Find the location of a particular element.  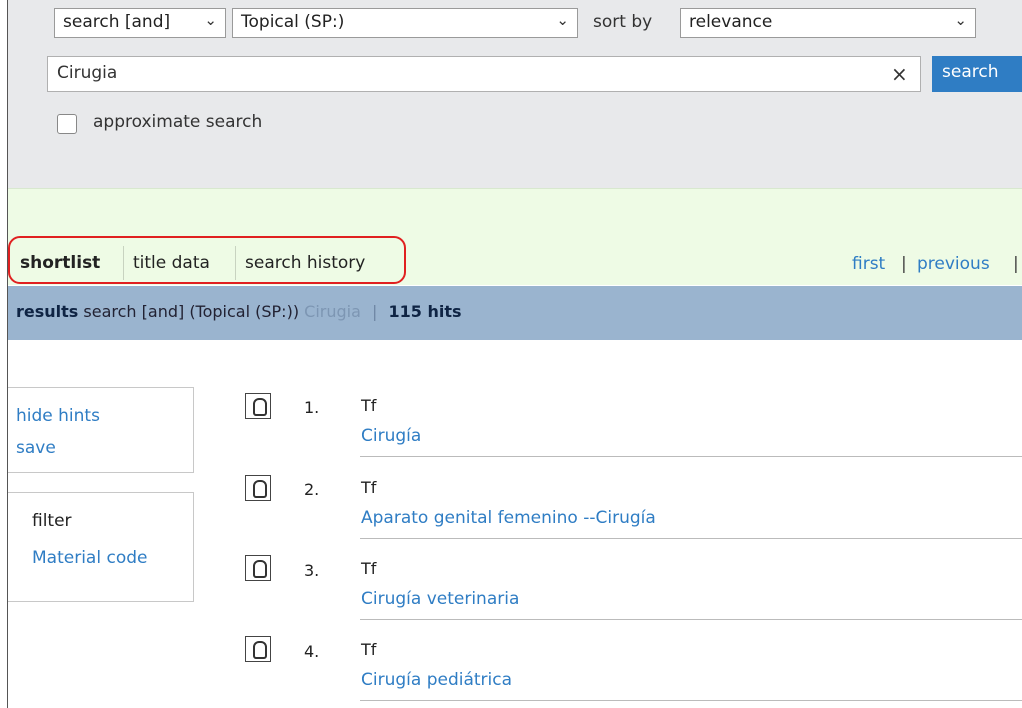

results-label: results is located at coordinates (47, 311).